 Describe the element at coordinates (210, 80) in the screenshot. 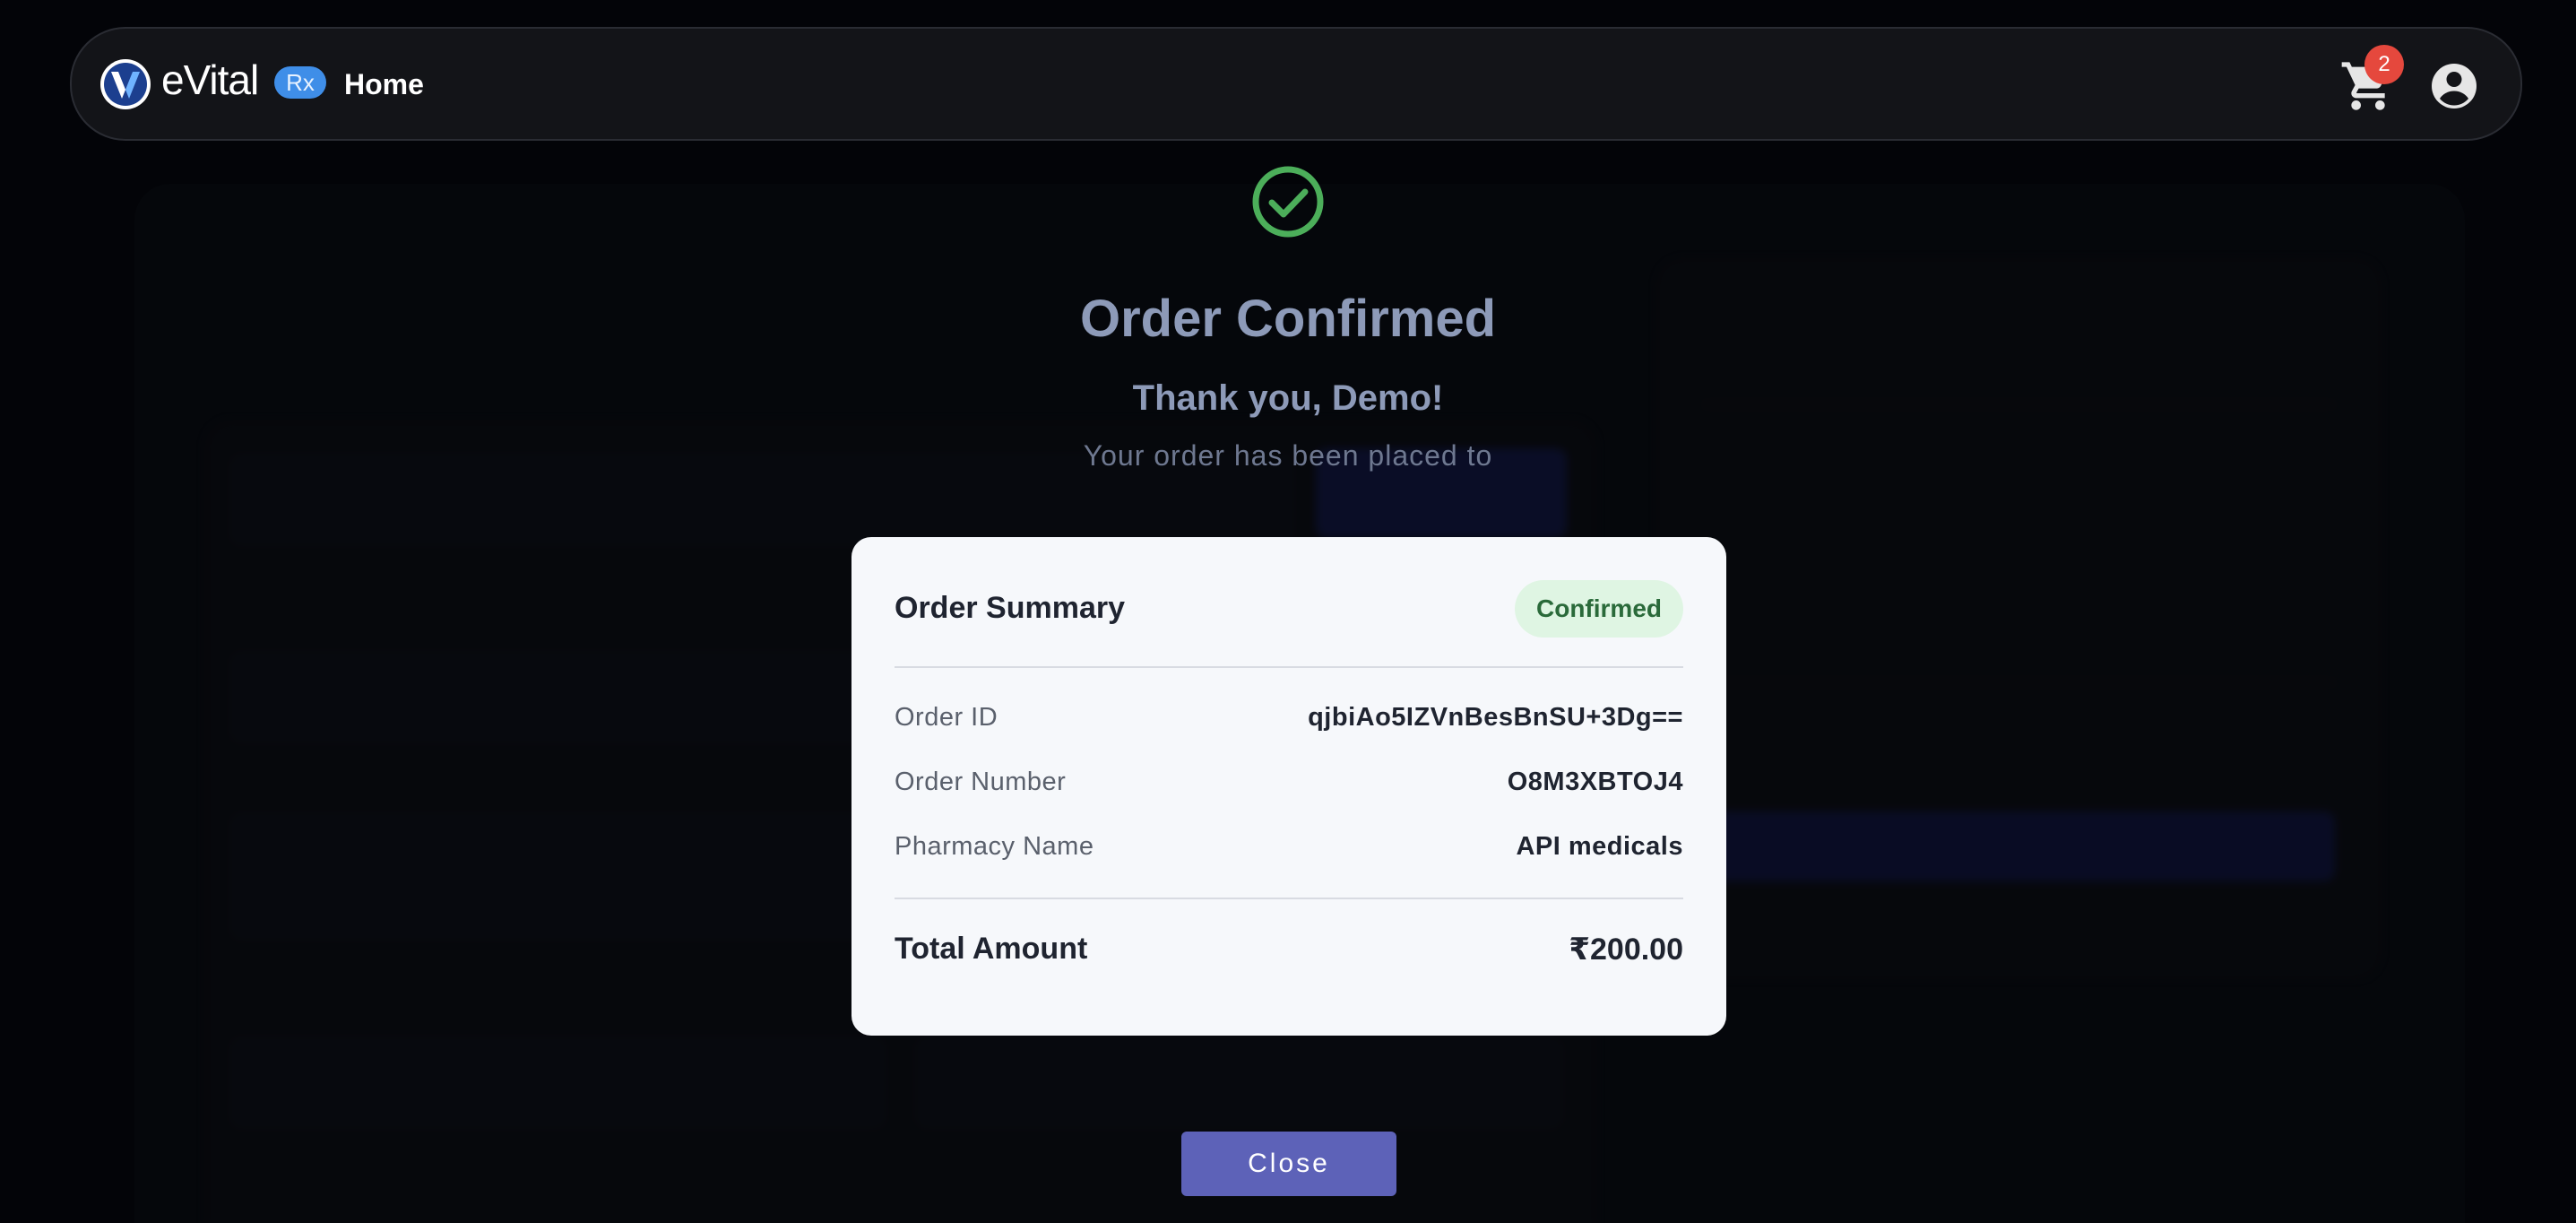

I see `logo-text: eVital` at that location.